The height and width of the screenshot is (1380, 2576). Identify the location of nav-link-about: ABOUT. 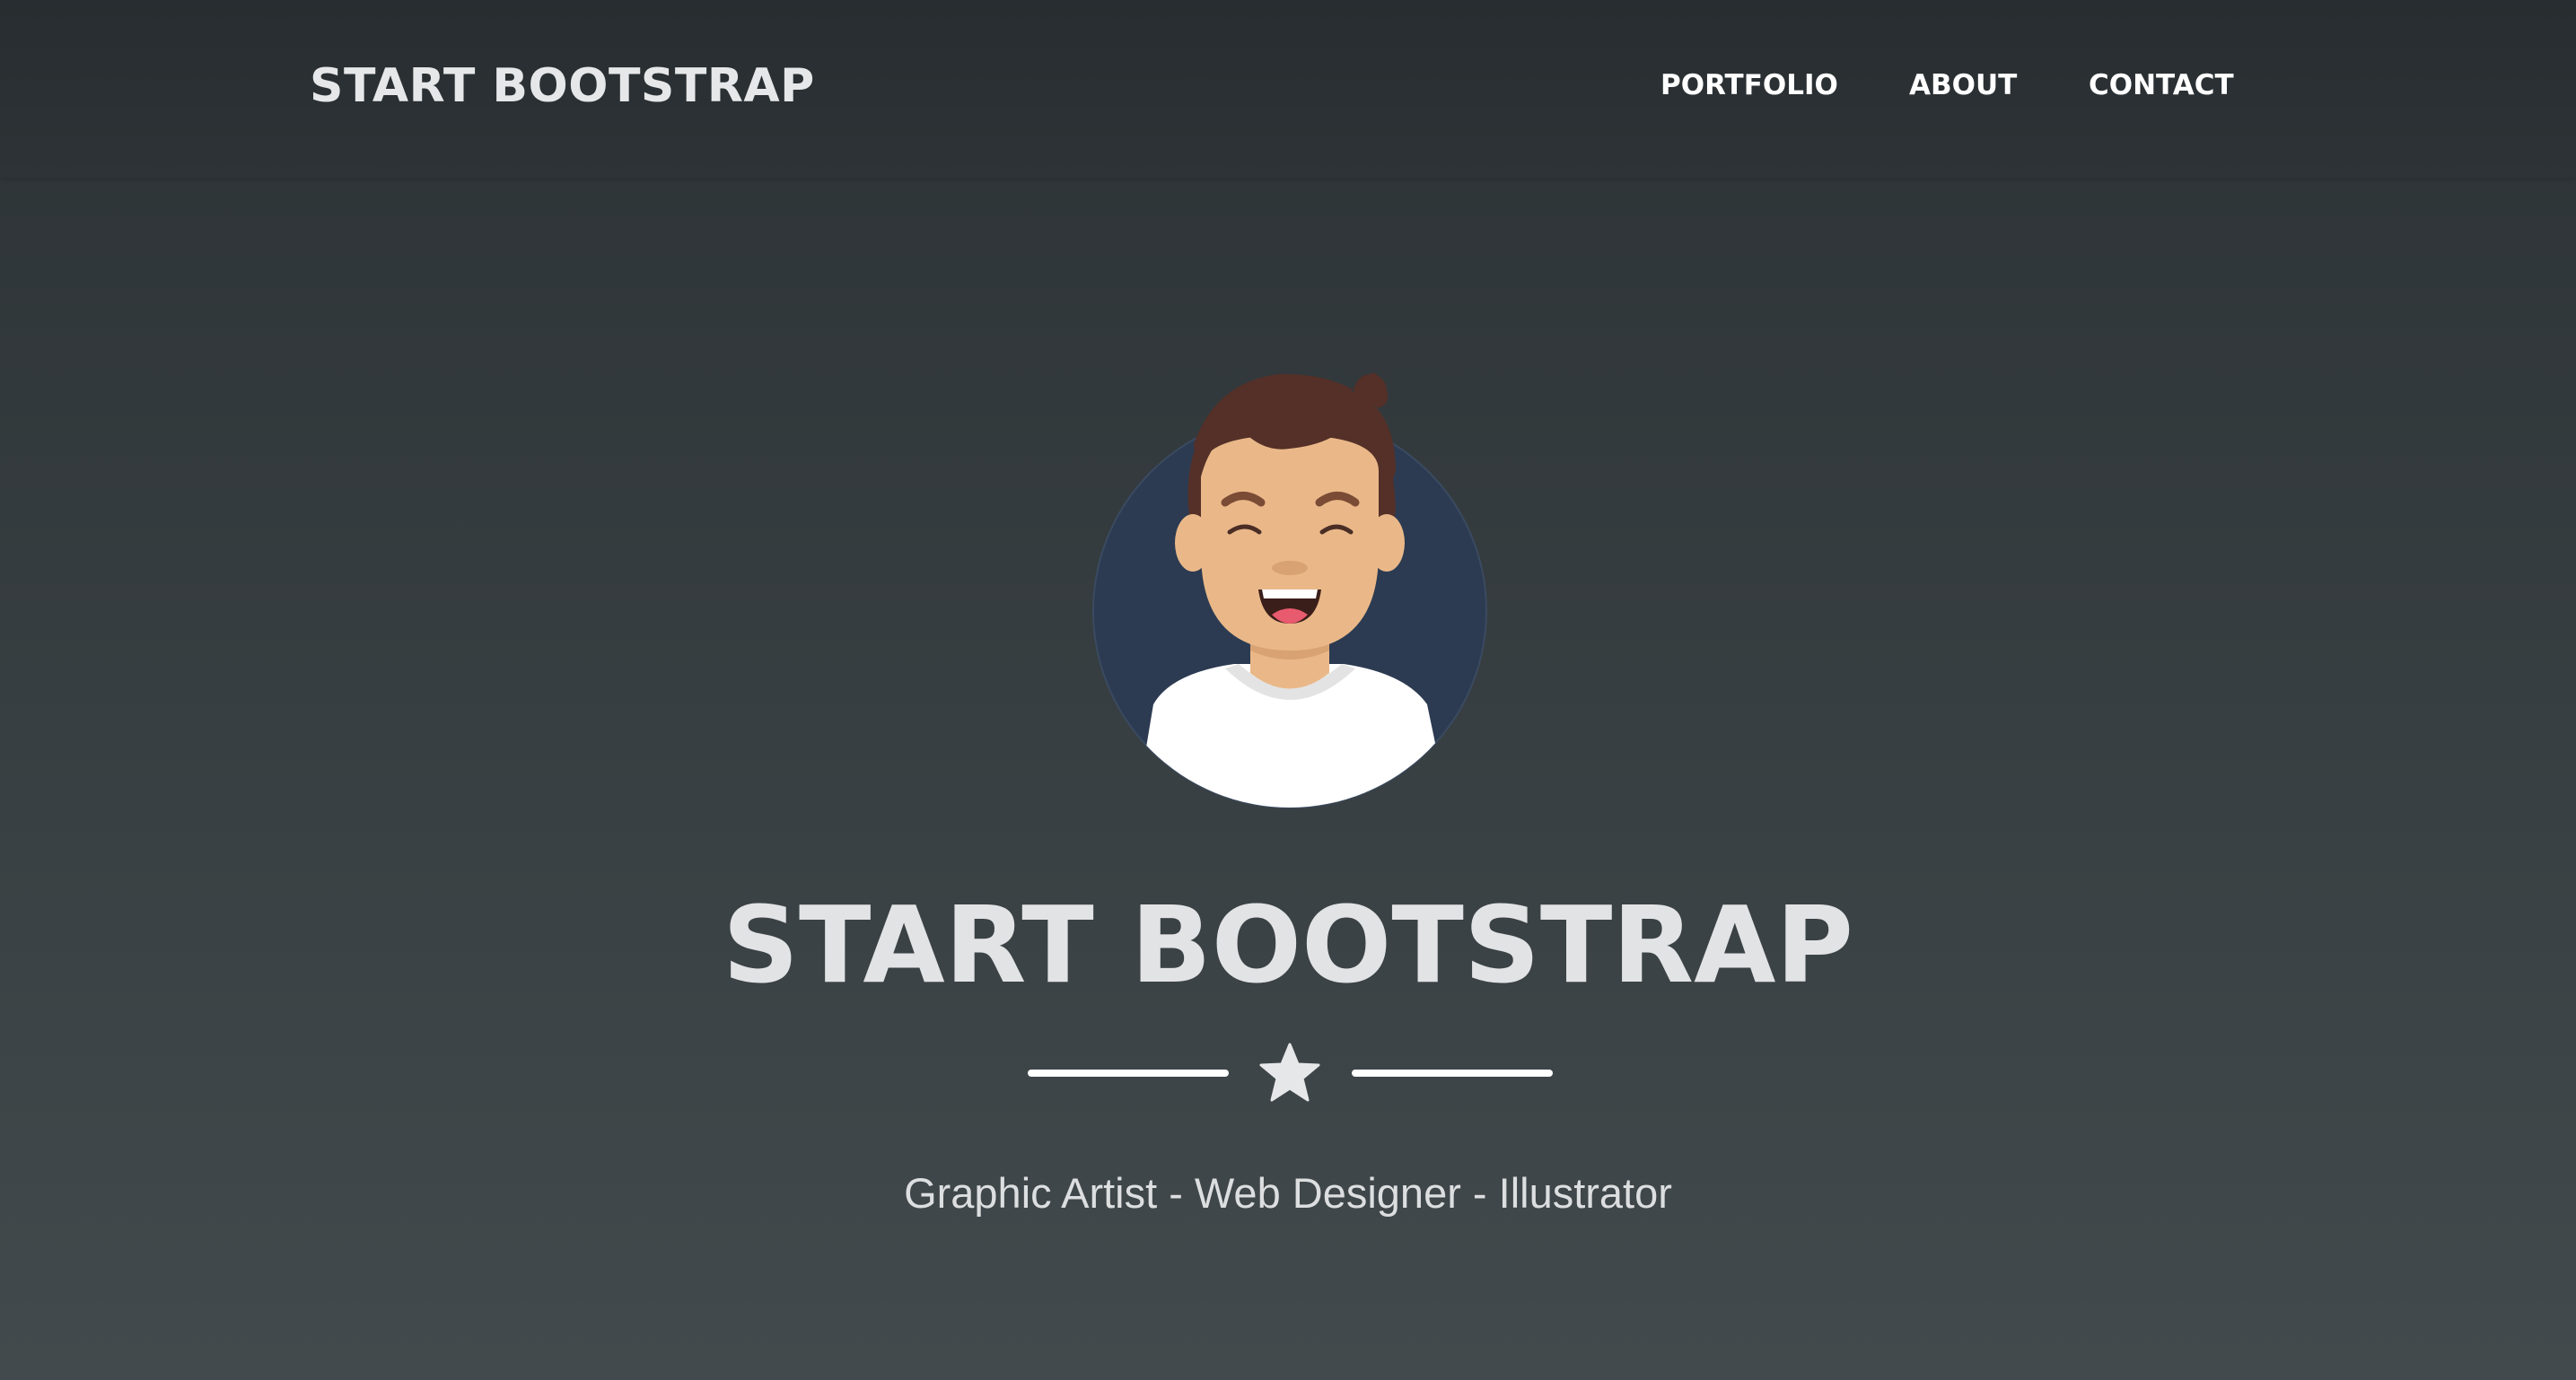
(1963, 85).